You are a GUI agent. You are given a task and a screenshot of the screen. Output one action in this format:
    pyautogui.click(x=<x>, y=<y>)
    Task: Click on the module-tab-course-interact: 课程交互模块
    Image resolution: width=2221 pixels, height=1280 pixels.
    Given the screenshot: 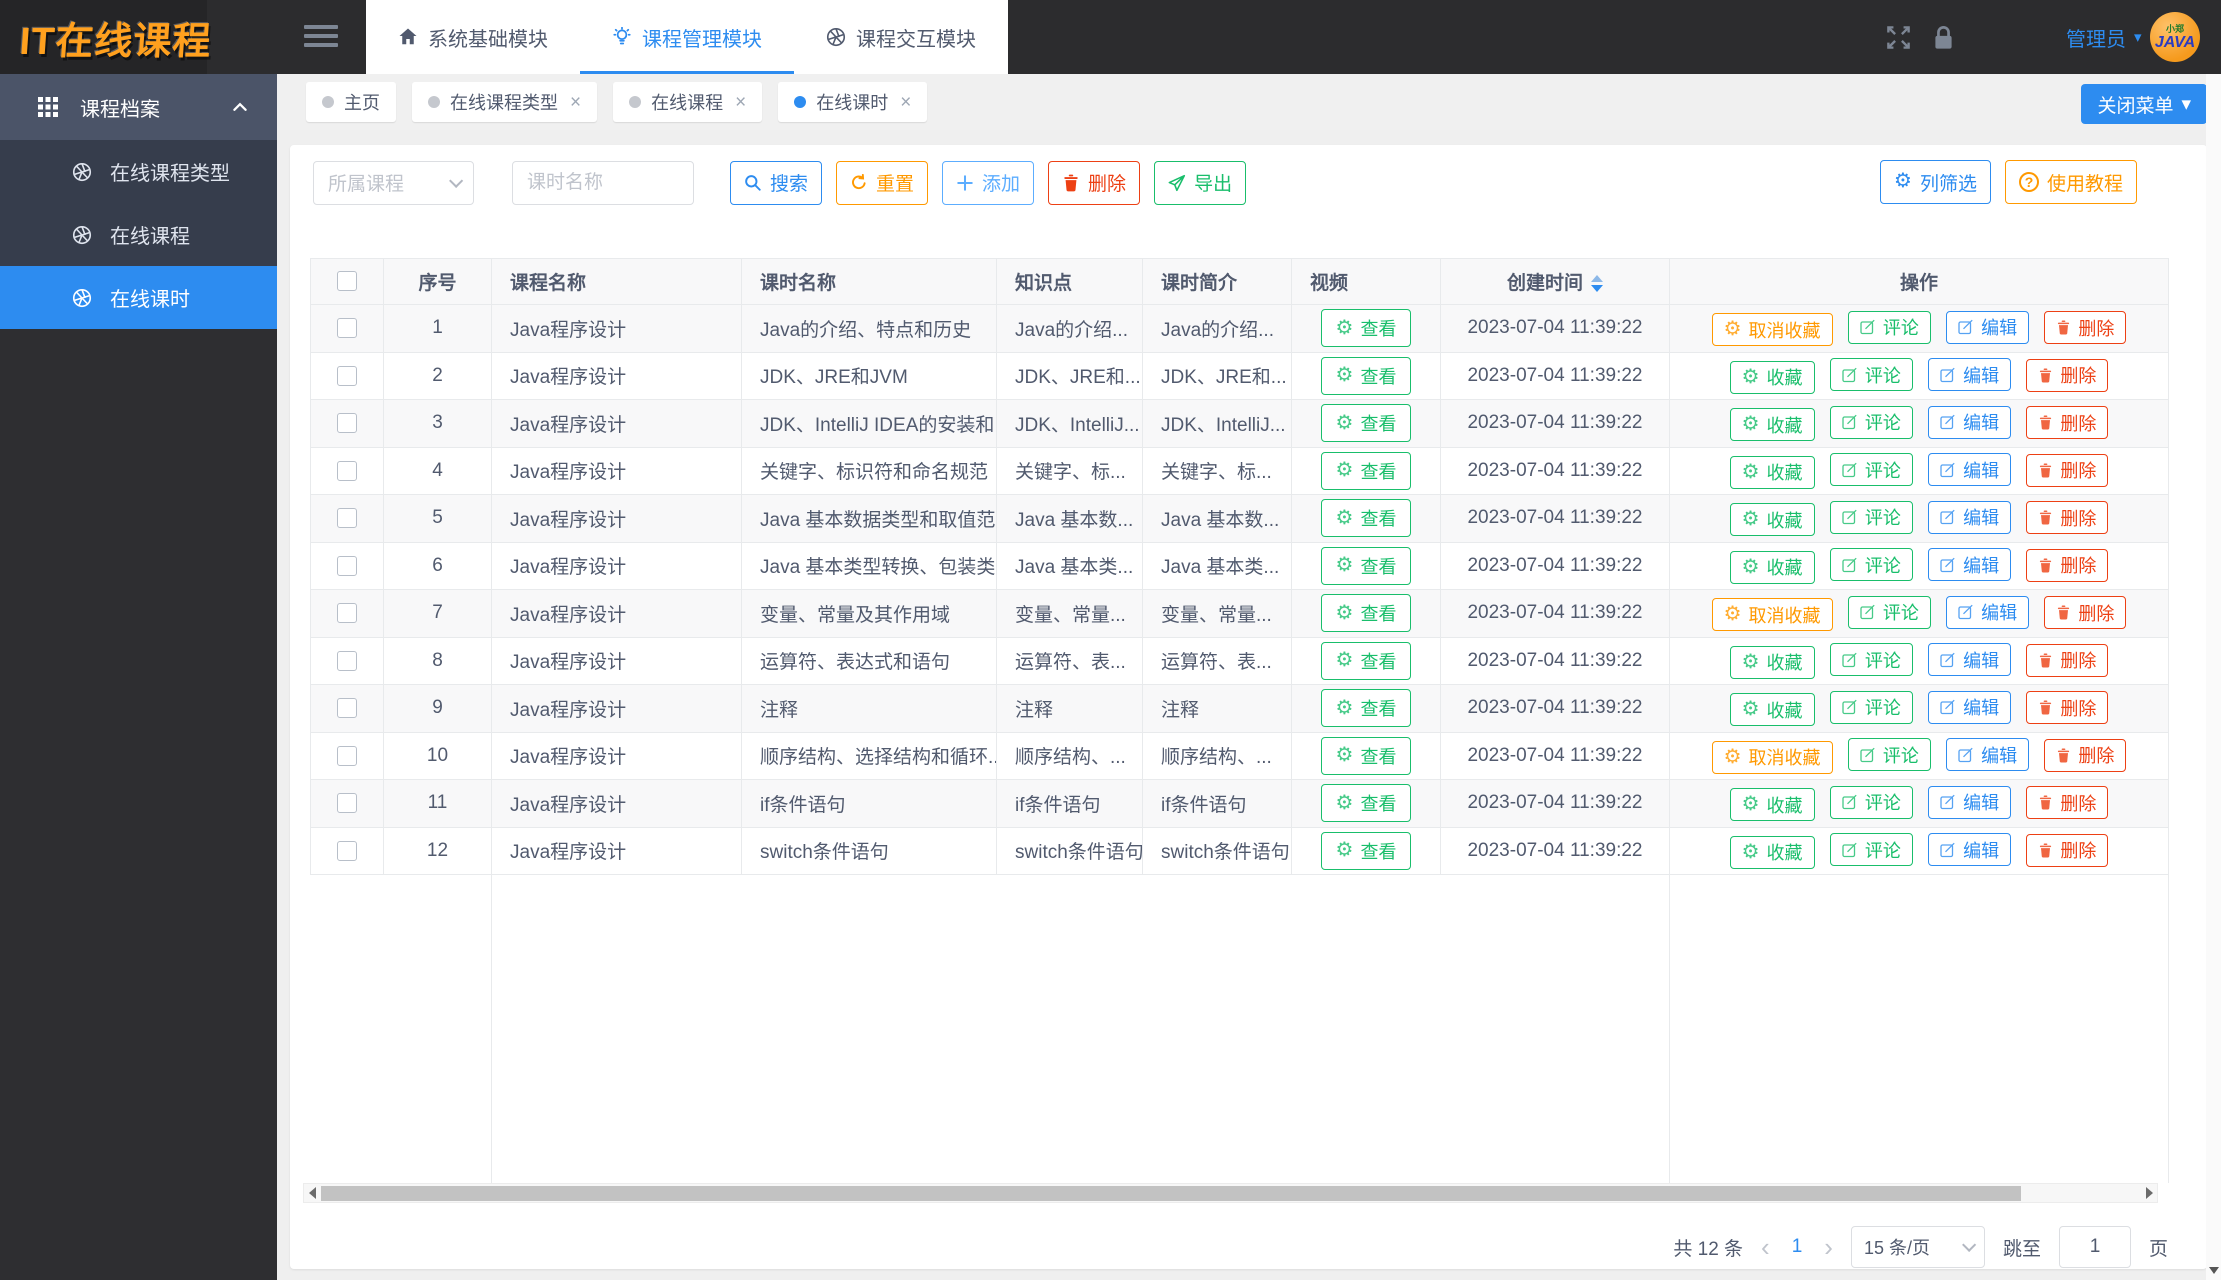 What is the action you would take?
    pyautogui.click(x=901, y=37)
    